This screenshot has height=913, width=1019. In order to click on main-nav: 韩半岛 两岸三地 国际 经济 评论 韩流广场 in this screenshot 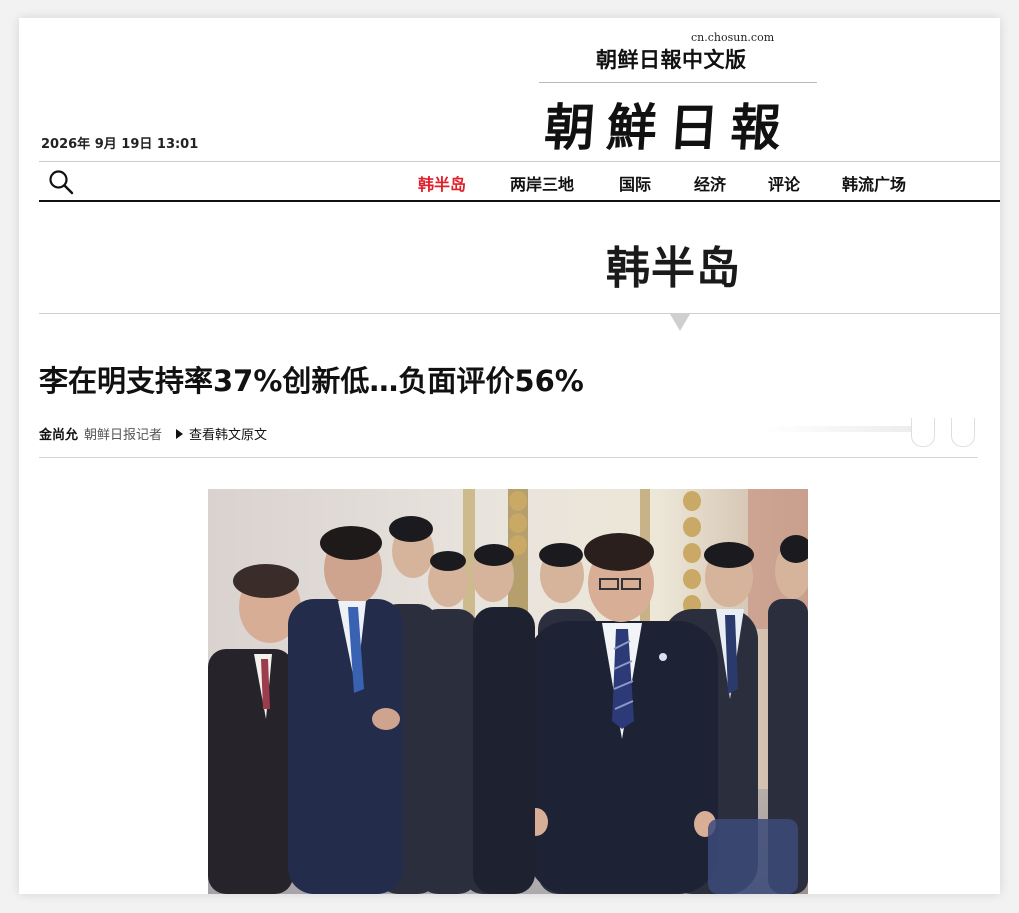, I will do `click(519, 181)`.